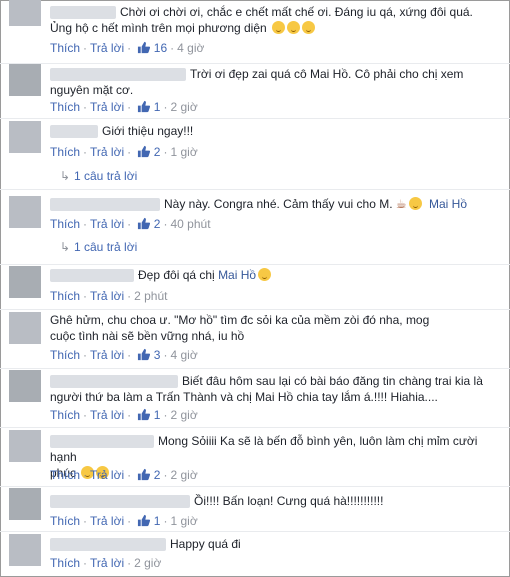  What do you see at coordinates (176, 275) in the screenshot?
I see `comment-text: Đẹp đôi qá chị` at bounding box center [176, 275].